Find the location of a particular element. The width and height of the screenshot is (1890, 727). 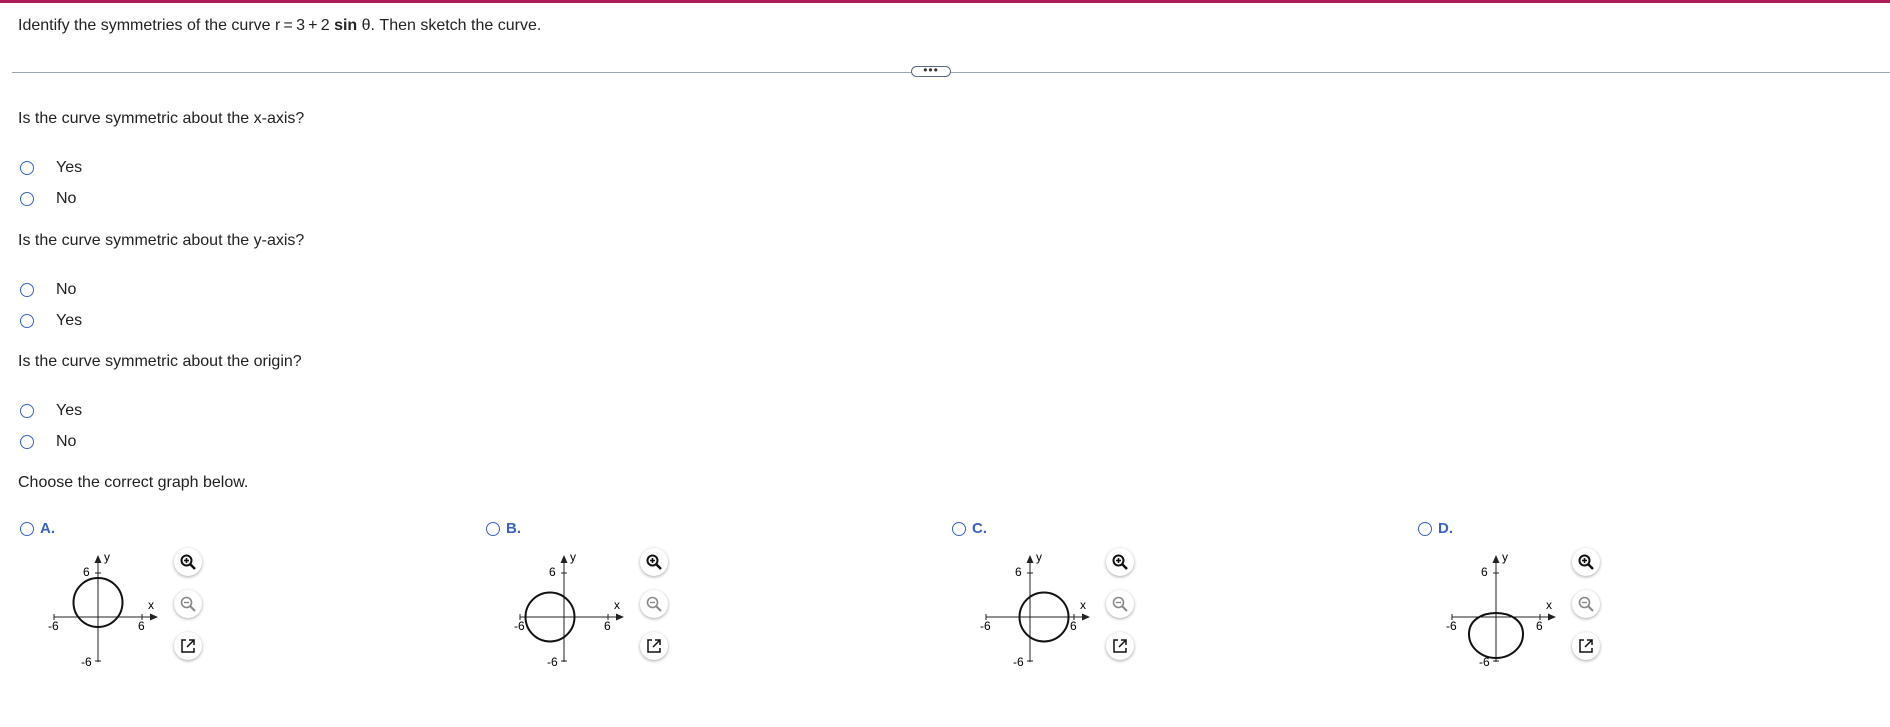

choice-b: B. is located at coordinates (503, 528).